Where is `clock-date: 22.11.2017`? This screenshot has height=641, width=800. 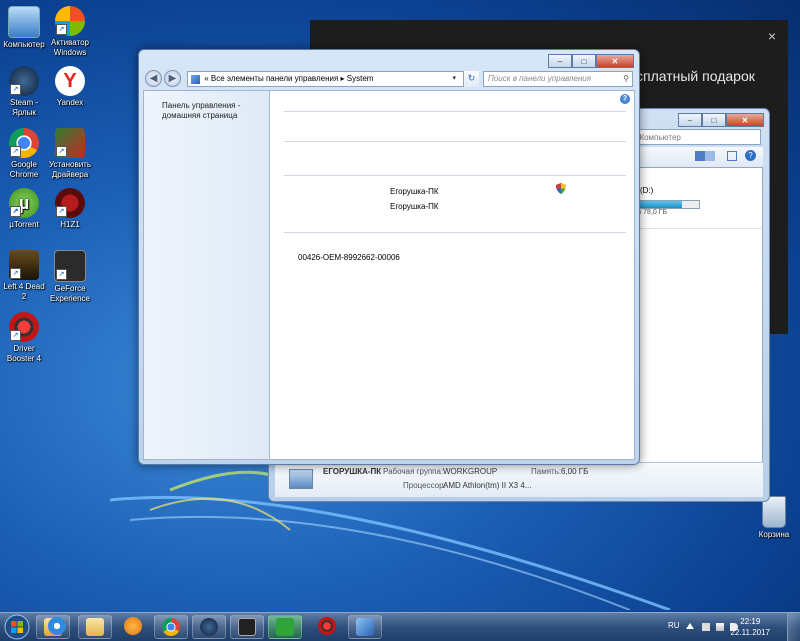
clock-date: 22.11.2017 is located at coordinates (750, 632).